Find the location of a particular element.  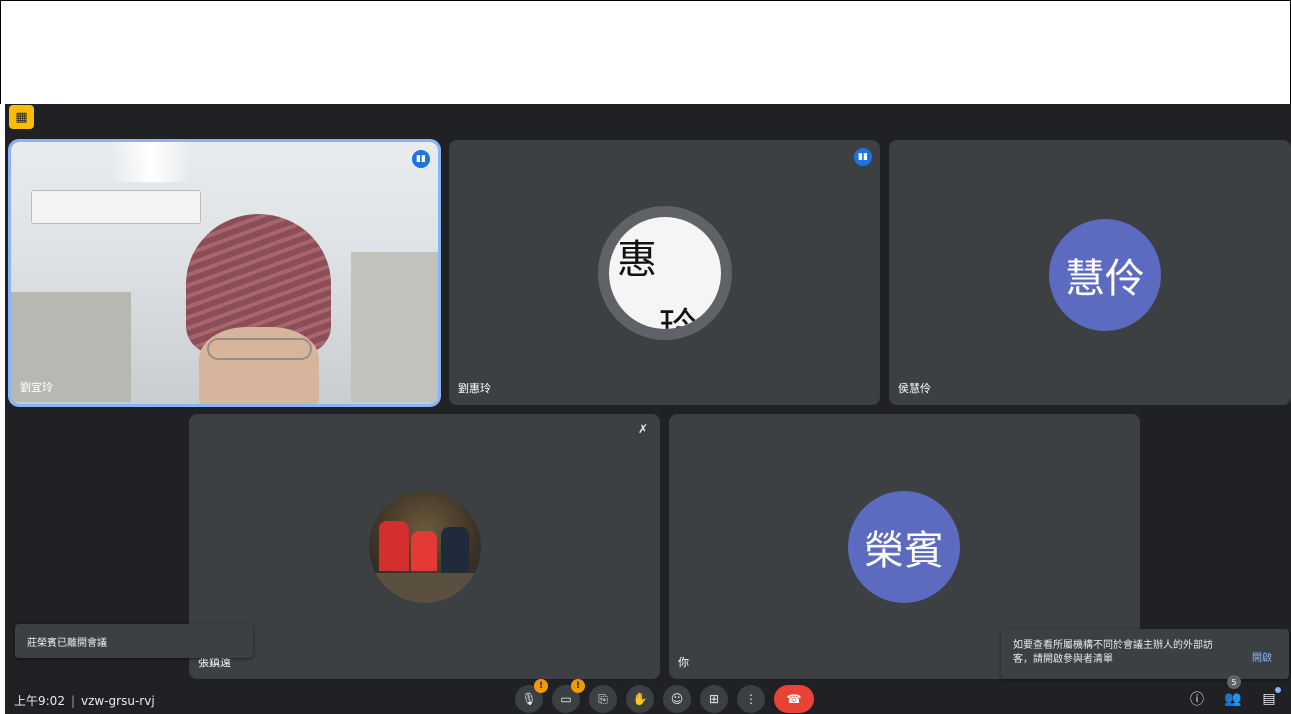

avatar-photo is located at coordinates (425, 547).